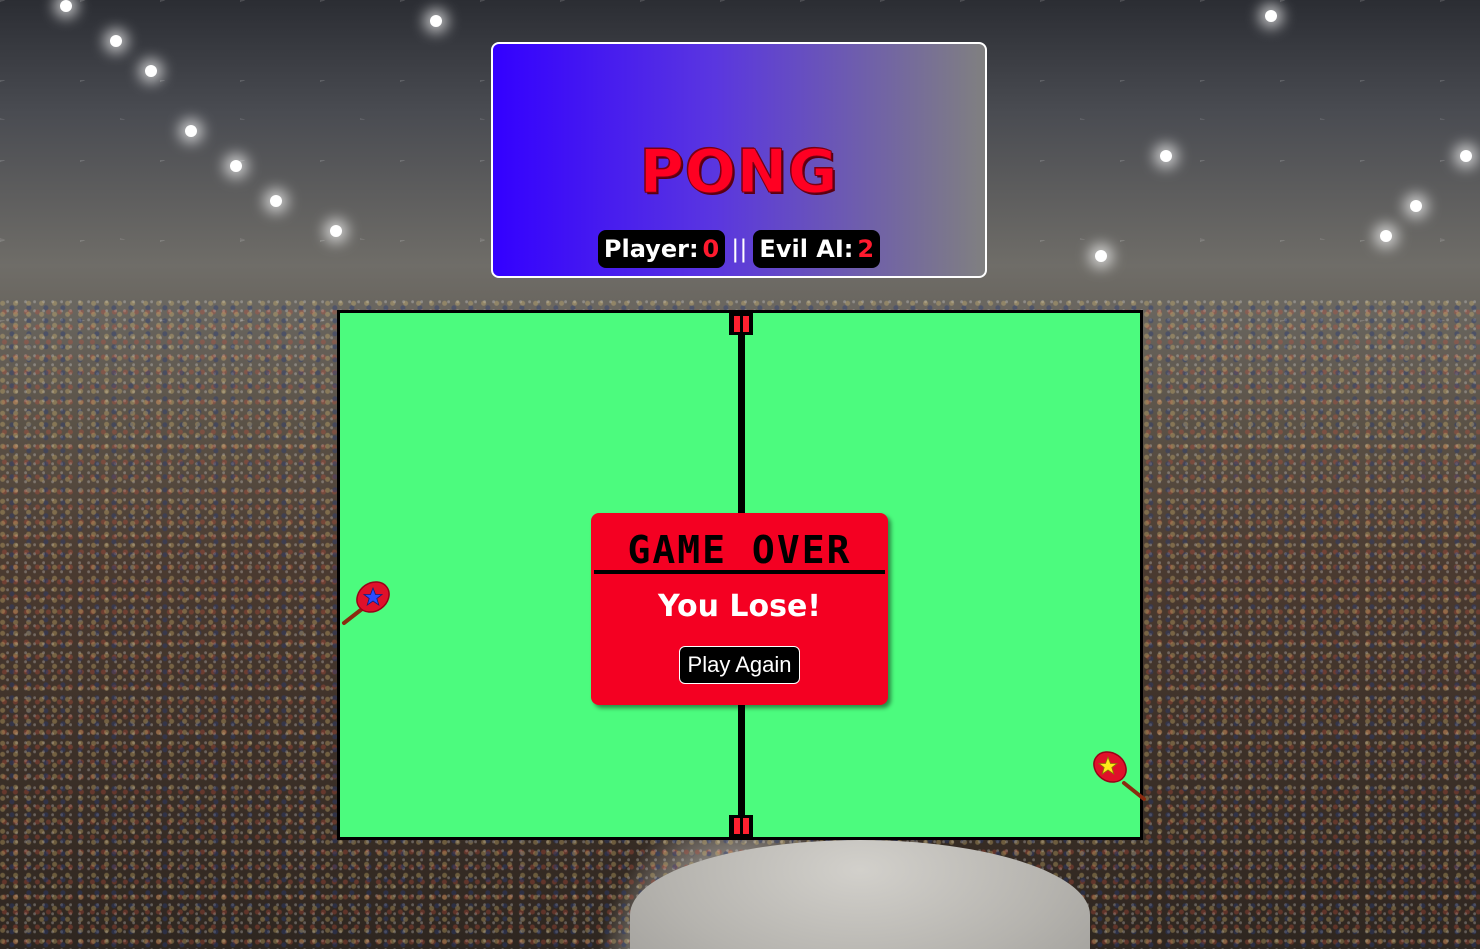 The image size is (1480, 949). I want to click on player-score-chip: Player: 0, so click(661, 249).